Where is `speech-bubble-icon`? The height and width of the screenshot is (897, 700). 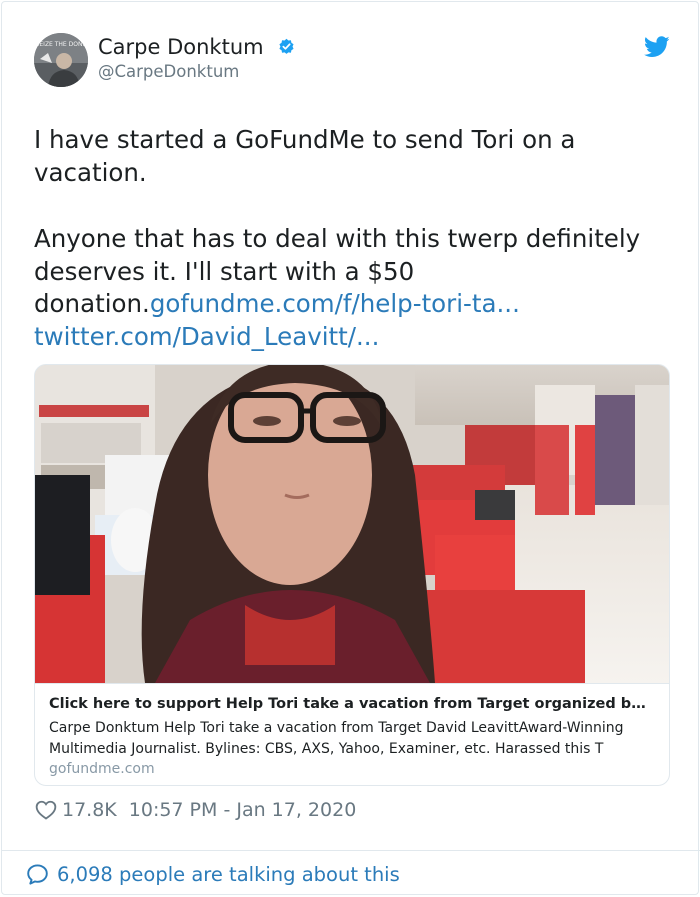
speech-bubble-icon is located at coordinates (37, 874).